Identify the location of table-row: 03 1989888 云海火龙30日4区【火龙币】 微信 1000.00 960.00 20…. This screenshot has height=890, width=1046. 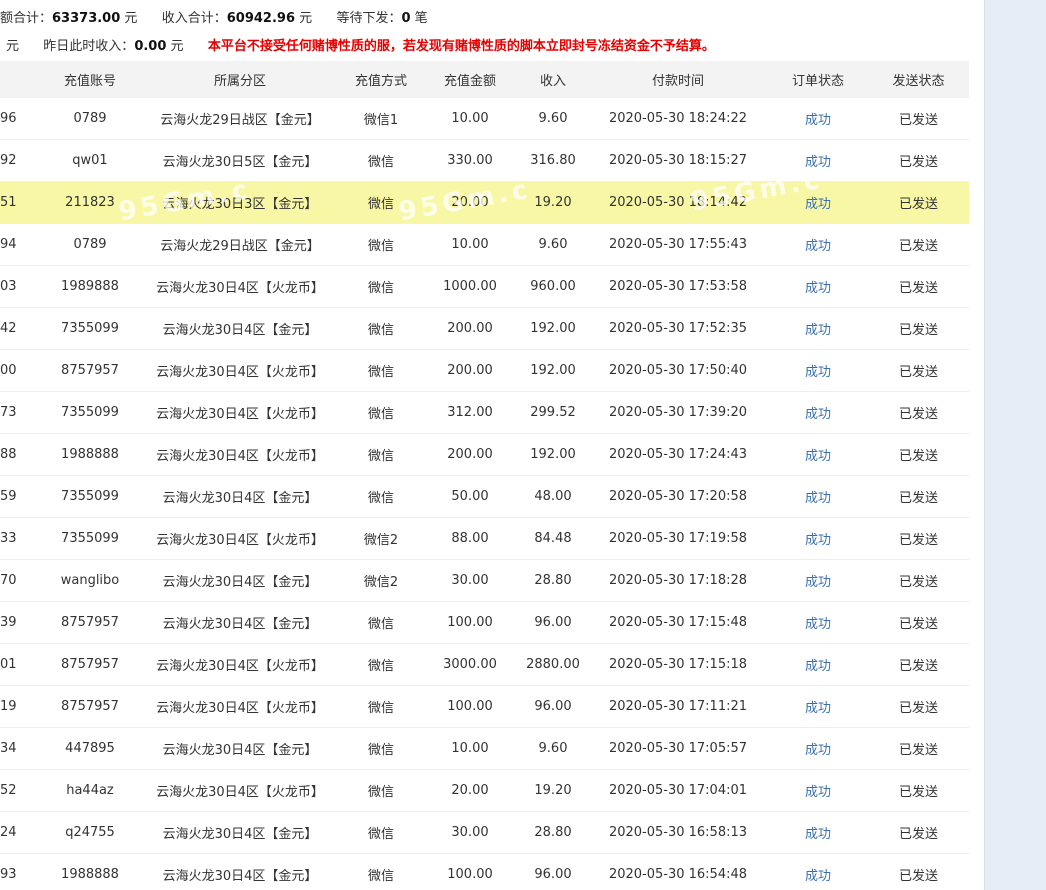
(484, 286).